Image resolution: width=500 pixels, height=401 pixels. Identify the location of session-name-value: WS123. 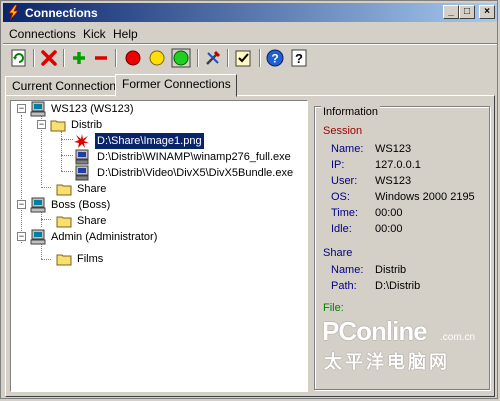
(393, 149).